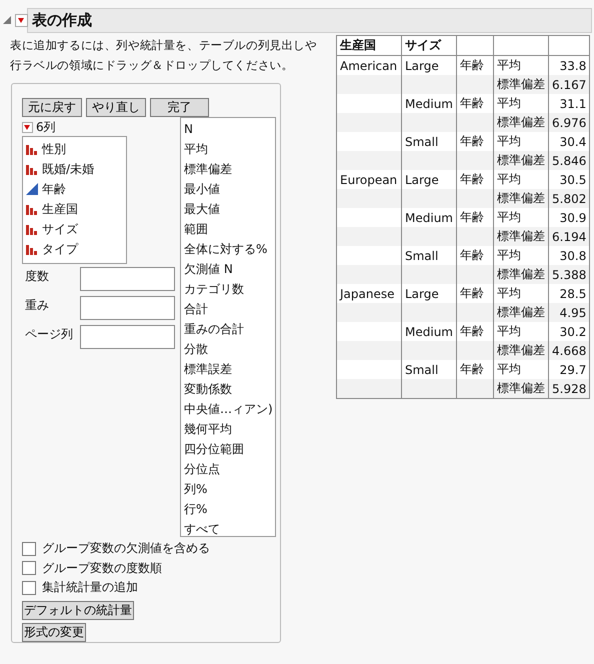 The image size is (594, 664). Describe the element at coordinates (229, 169) in the screenshot. I see `statistic-item: 標準偏差` at that location.